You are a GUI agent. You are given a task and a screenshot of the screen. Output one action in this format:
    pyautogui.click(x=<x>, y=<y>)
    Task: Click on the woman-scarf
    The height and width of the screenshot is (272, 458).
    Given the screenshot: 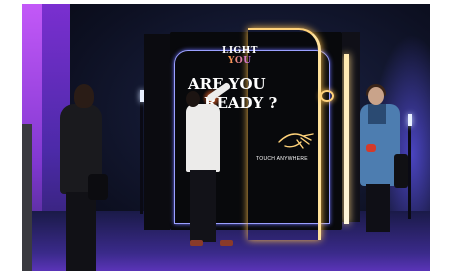 What is the action you would take?
    pyautogui.click(x=377, y=114)
    